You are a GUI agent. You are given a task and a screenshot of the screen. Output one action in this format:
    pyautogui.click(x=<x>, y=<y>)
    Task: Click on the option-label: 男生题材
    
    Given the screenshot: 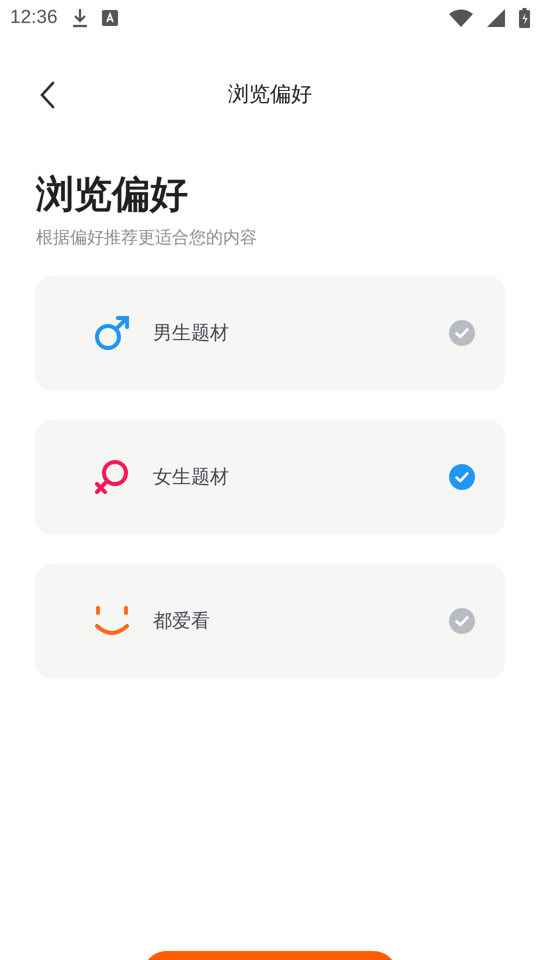 What is the action you would take?
    pyautogui.click(x=191, y=333)
    